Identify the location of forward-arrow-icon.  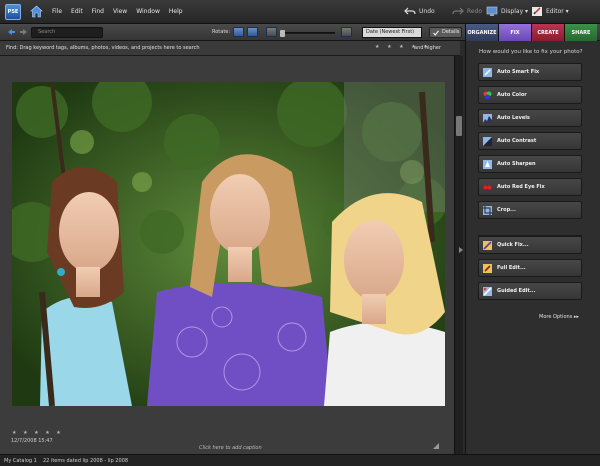
(24, 32).